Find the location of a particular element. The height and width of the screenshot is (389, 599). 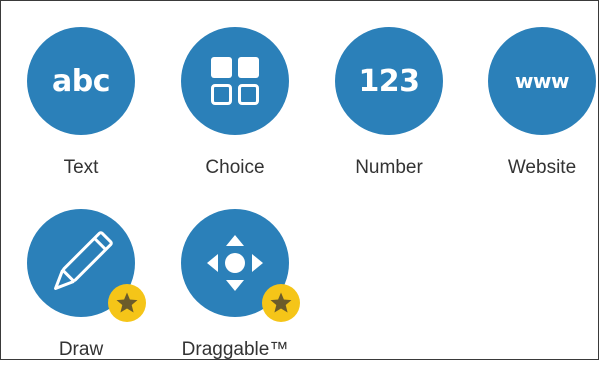

question-type-number-tile: 123 Number is located at coordinates (395, 117).